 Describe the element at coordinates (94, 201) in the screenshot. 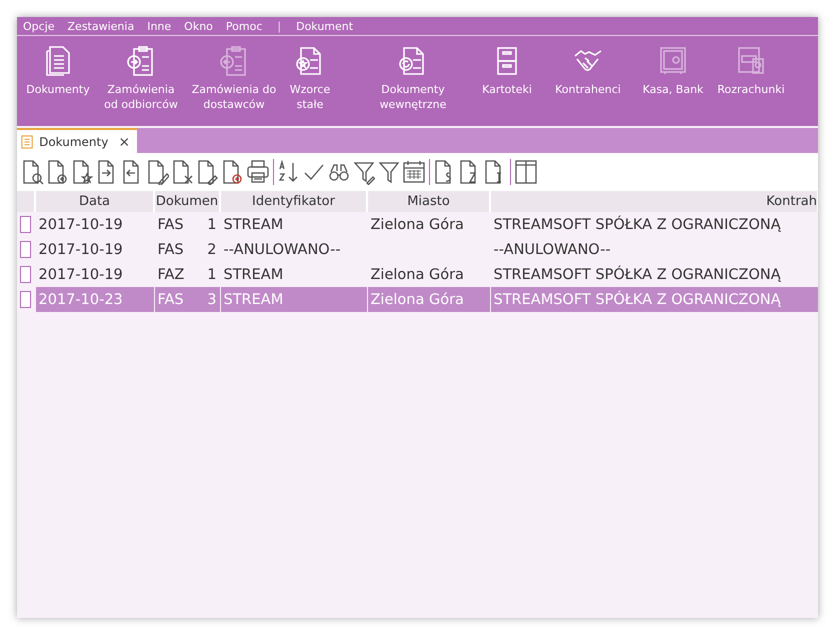

I see `column-header: Data` at that location.